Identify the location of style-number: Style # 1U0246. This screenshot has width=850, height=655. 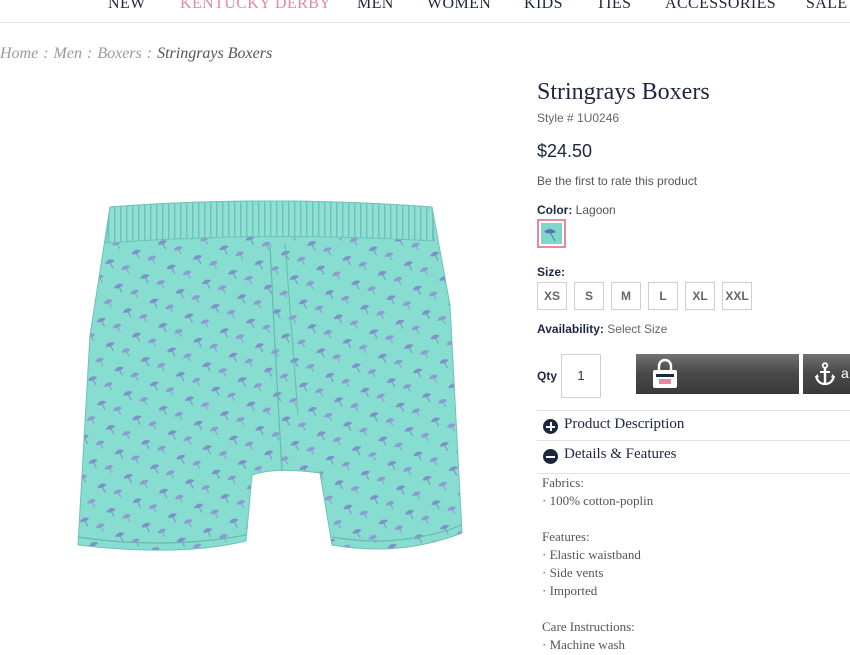
(578, 118).